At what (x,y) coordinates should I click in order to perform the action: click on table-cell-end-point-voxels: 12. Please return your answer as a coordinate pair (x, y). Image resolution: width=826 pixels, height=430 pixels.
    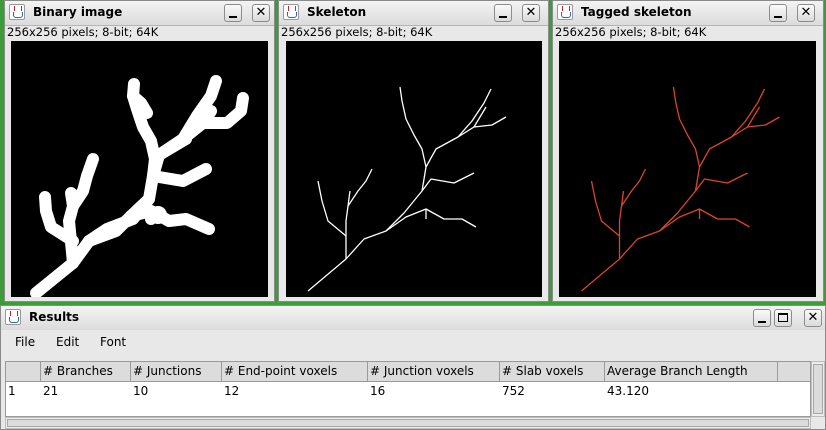
    Looking at the image, I should click on (231, 391).